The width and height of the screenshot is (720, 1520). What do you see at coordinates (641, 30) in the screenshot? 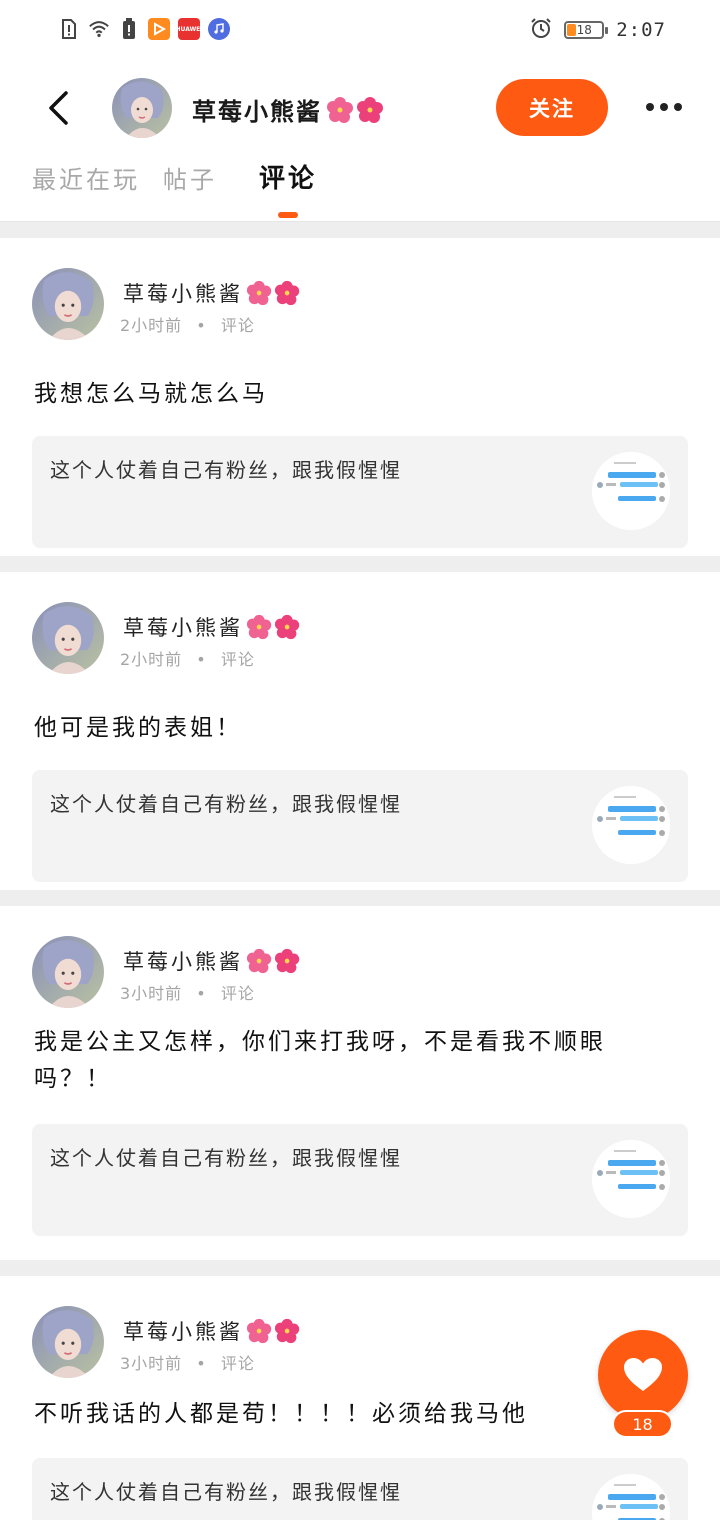
I see `status-time: 2:07` at bounding box center [641, 30].